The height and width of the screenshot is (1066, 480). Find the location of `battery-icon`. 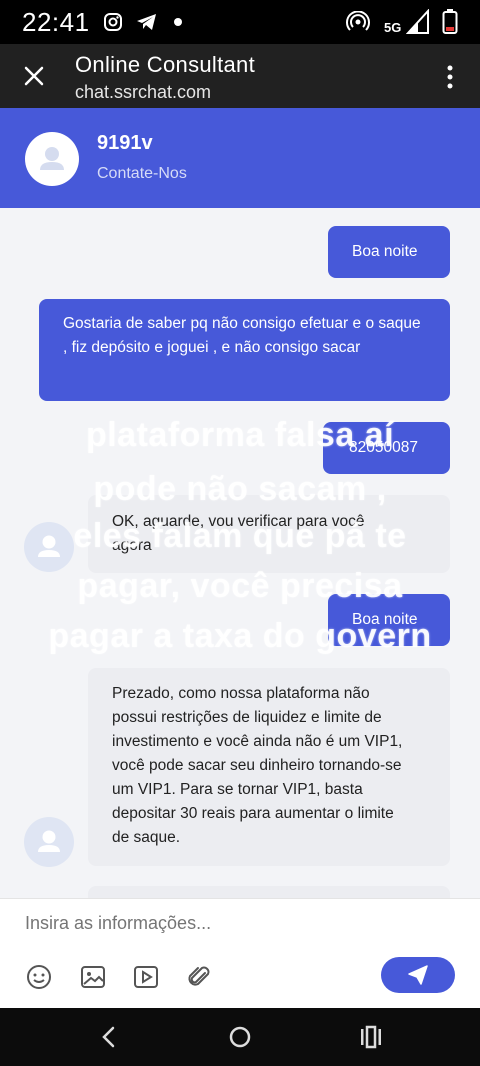

battery-icon is located at coordinates (450, 21).